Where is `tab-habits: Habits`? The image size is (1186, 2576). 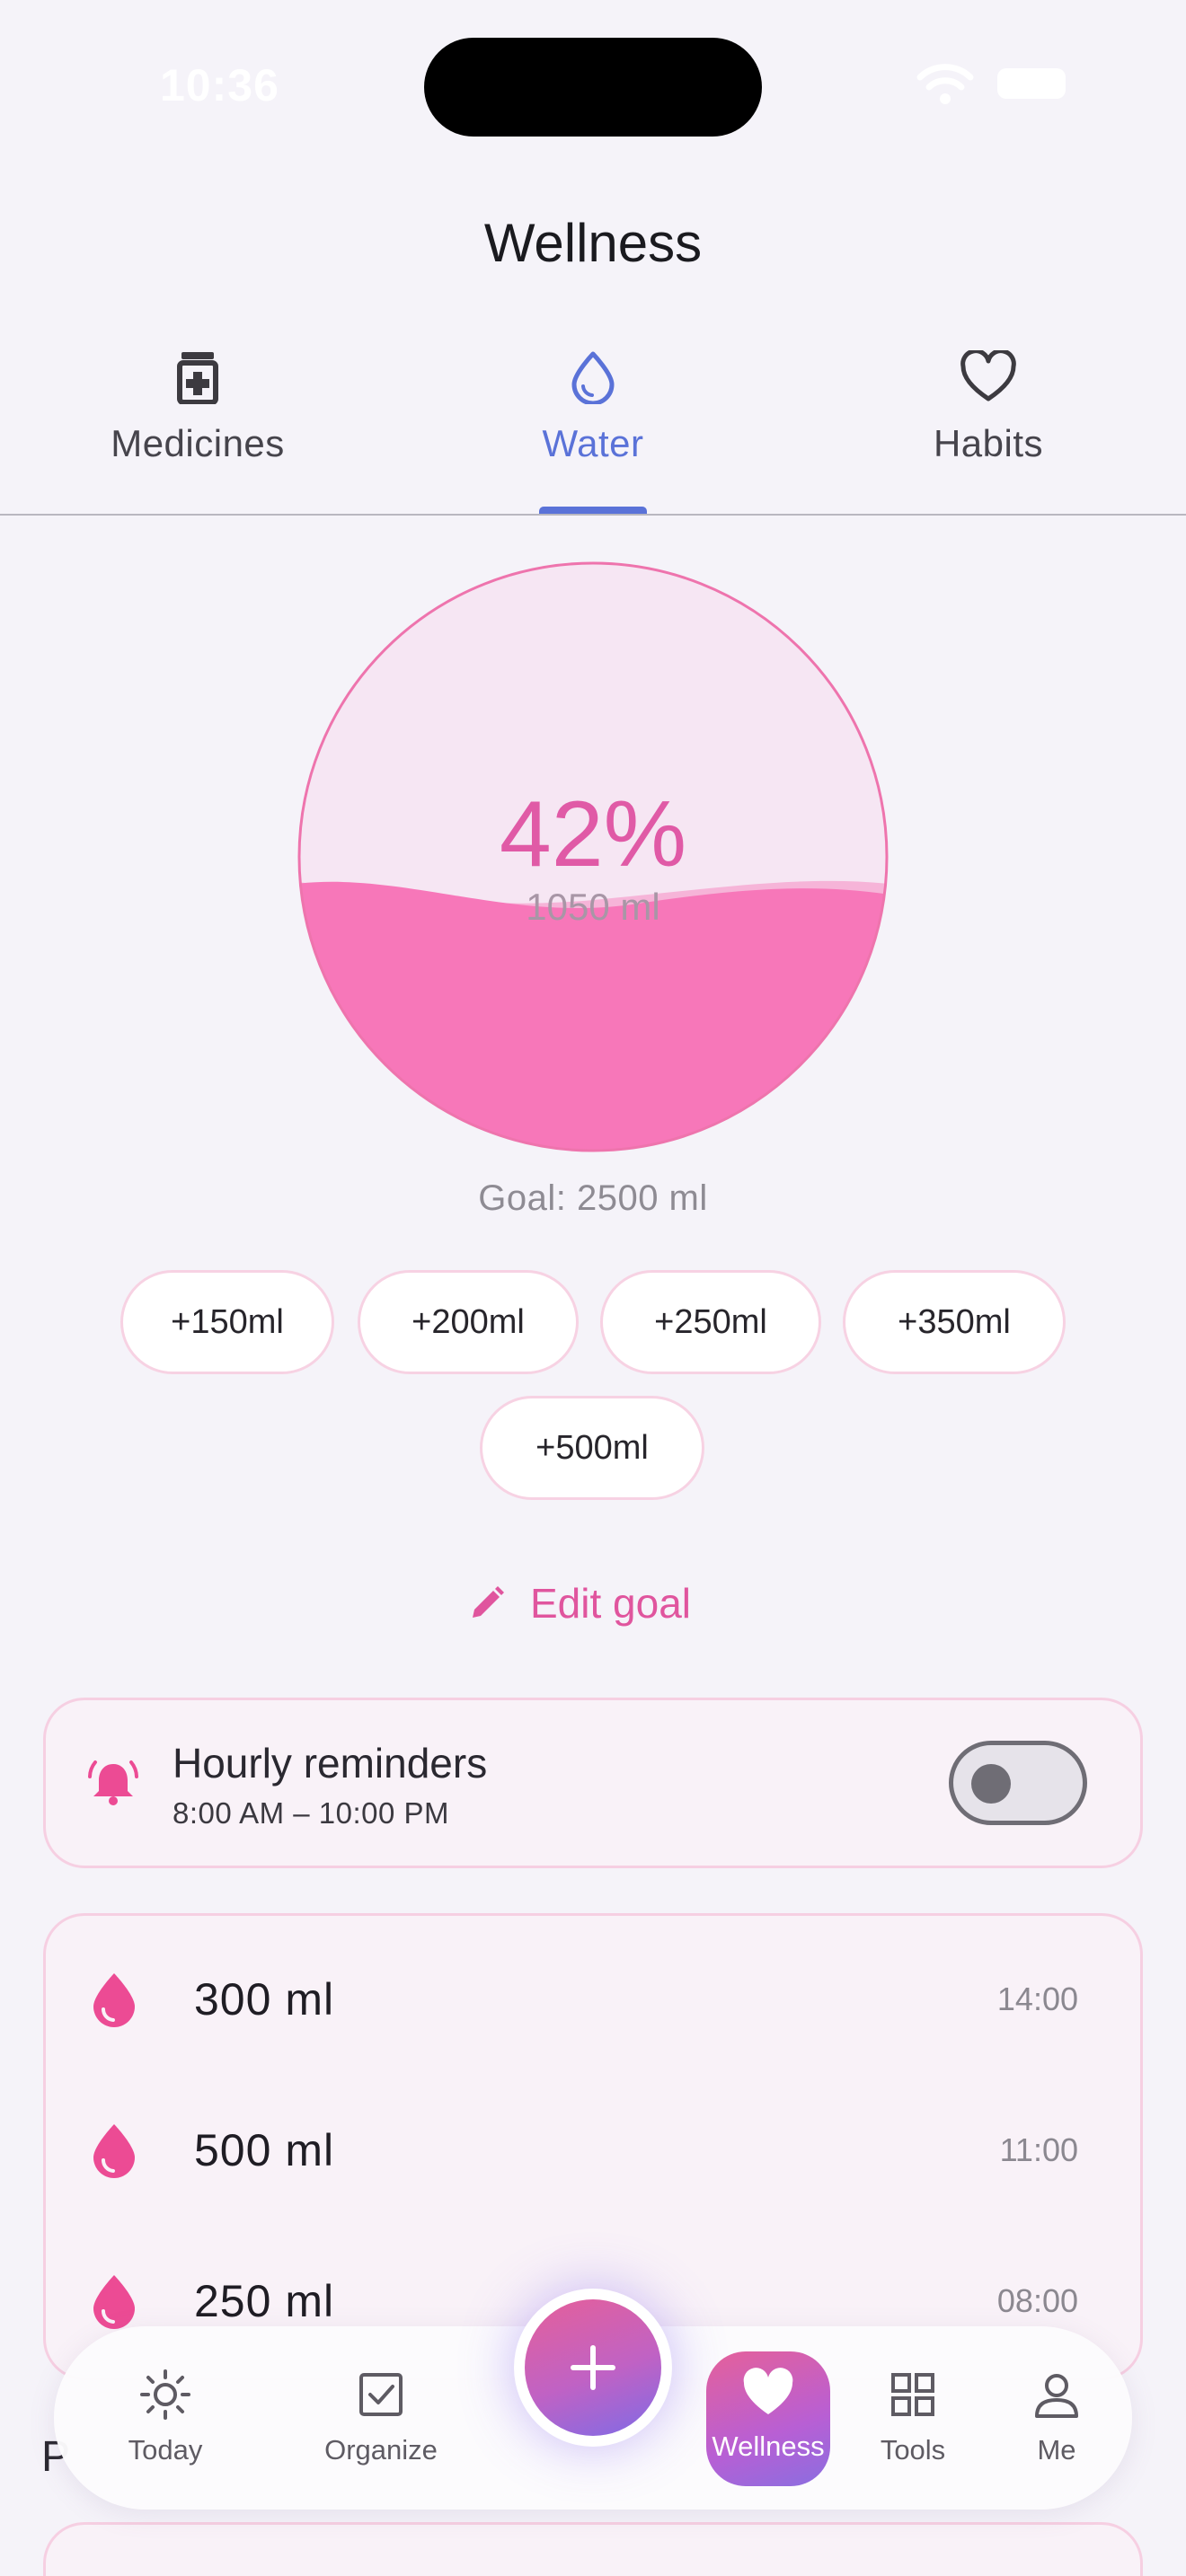
tab-habits: Habits is located at coordinates (988, 407).